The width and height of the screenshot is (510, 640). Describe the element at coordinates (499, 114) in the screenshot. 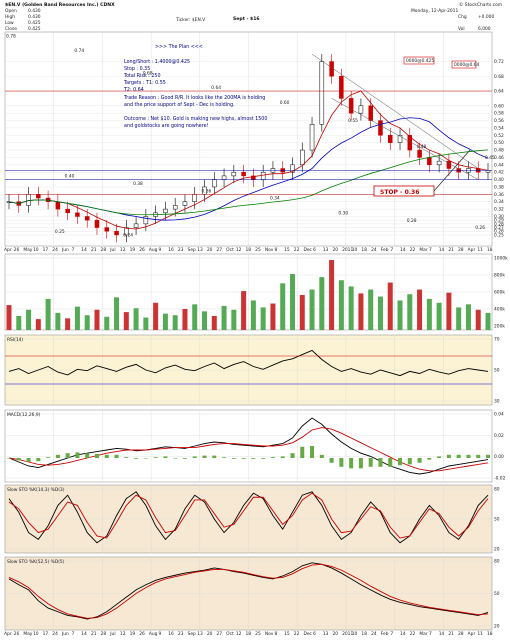

I see `price-tick-label: 0.58` at that location.